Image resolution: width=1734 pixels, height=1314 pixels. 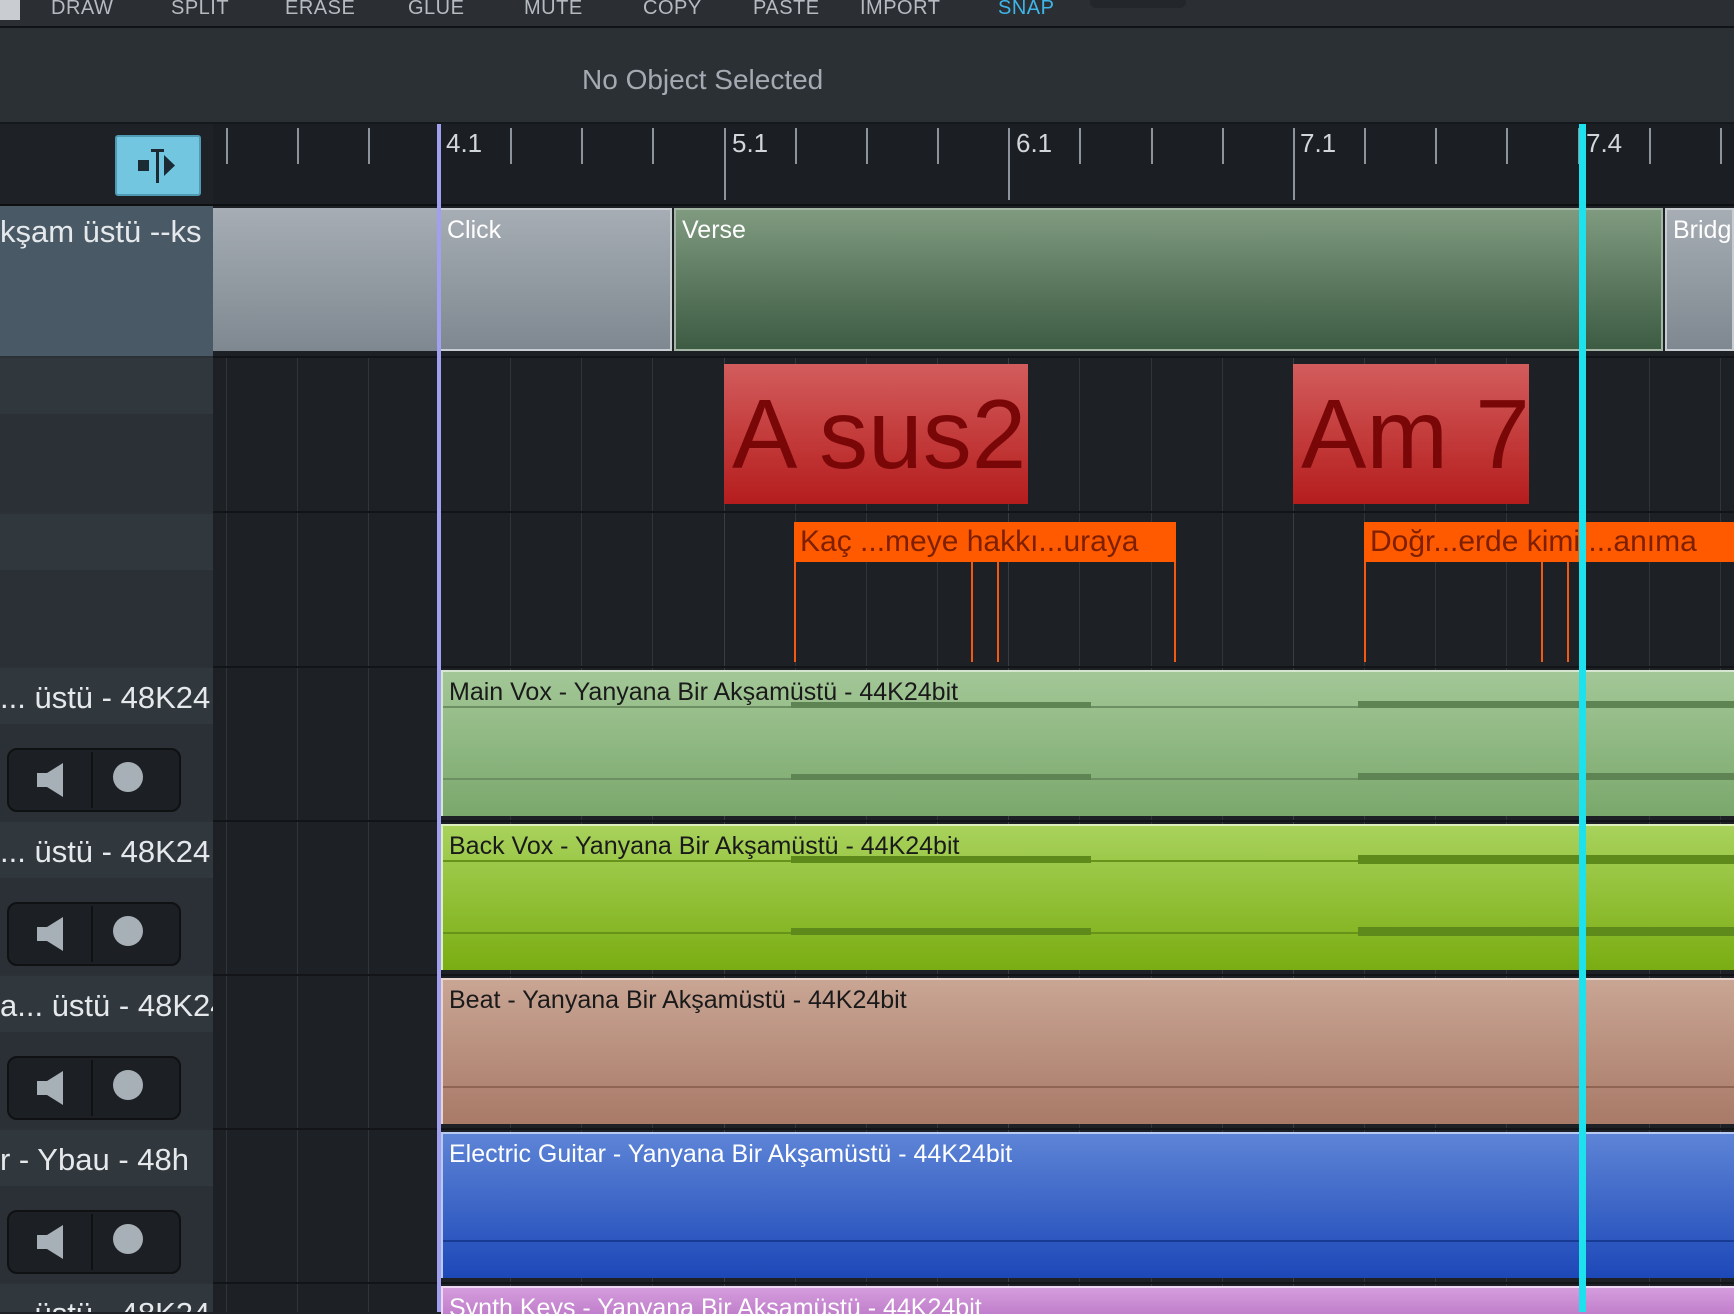 I want to click on track-name: r - Ybau - 48h, so click(x=94, y=1159).